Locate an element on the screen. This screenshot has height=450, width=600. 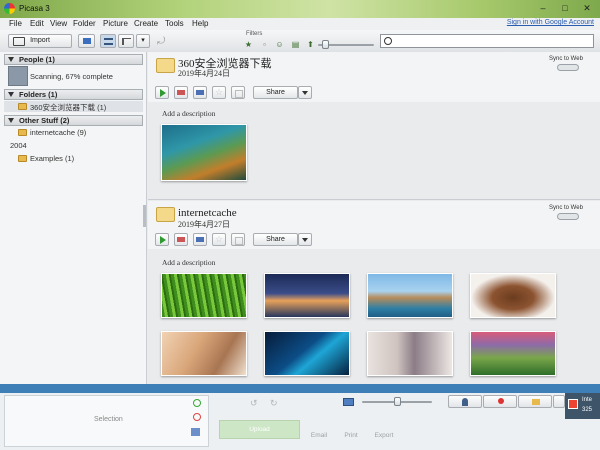
tag-icon is located at coordinates (536, 402).